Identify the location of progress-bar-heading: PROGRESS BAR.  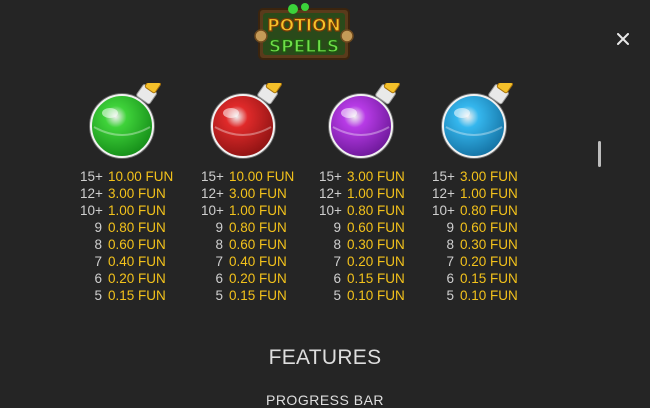
(325, 400).